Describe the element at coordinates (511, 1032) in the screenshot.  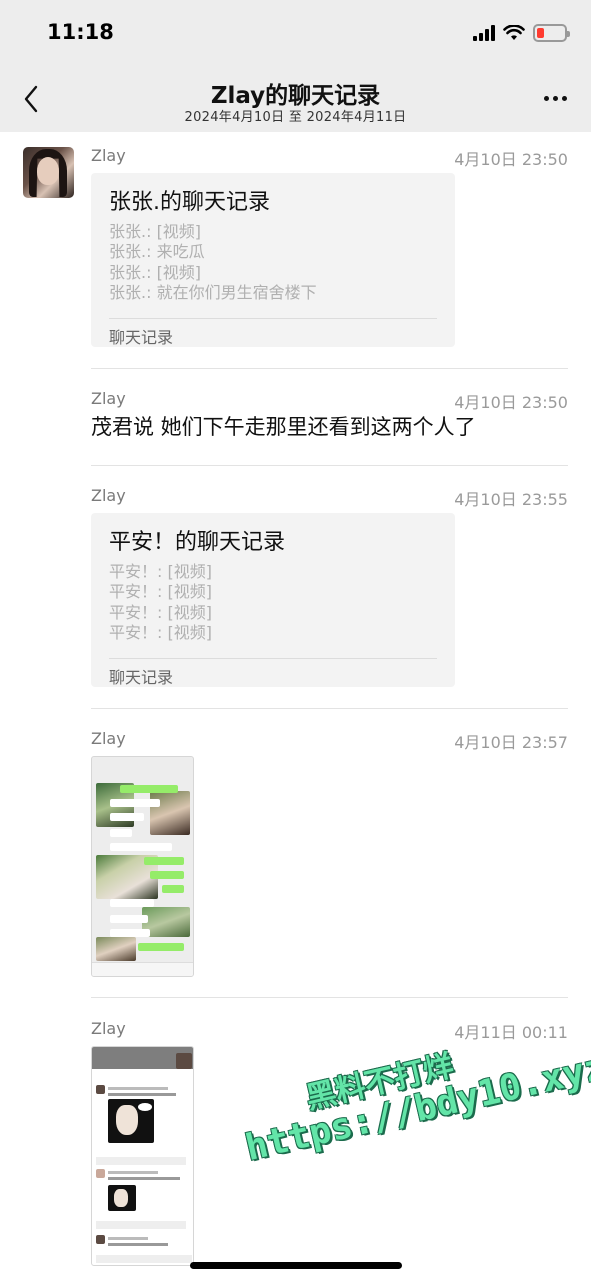
I see `message-time: 4月11日 00:11` at that location.